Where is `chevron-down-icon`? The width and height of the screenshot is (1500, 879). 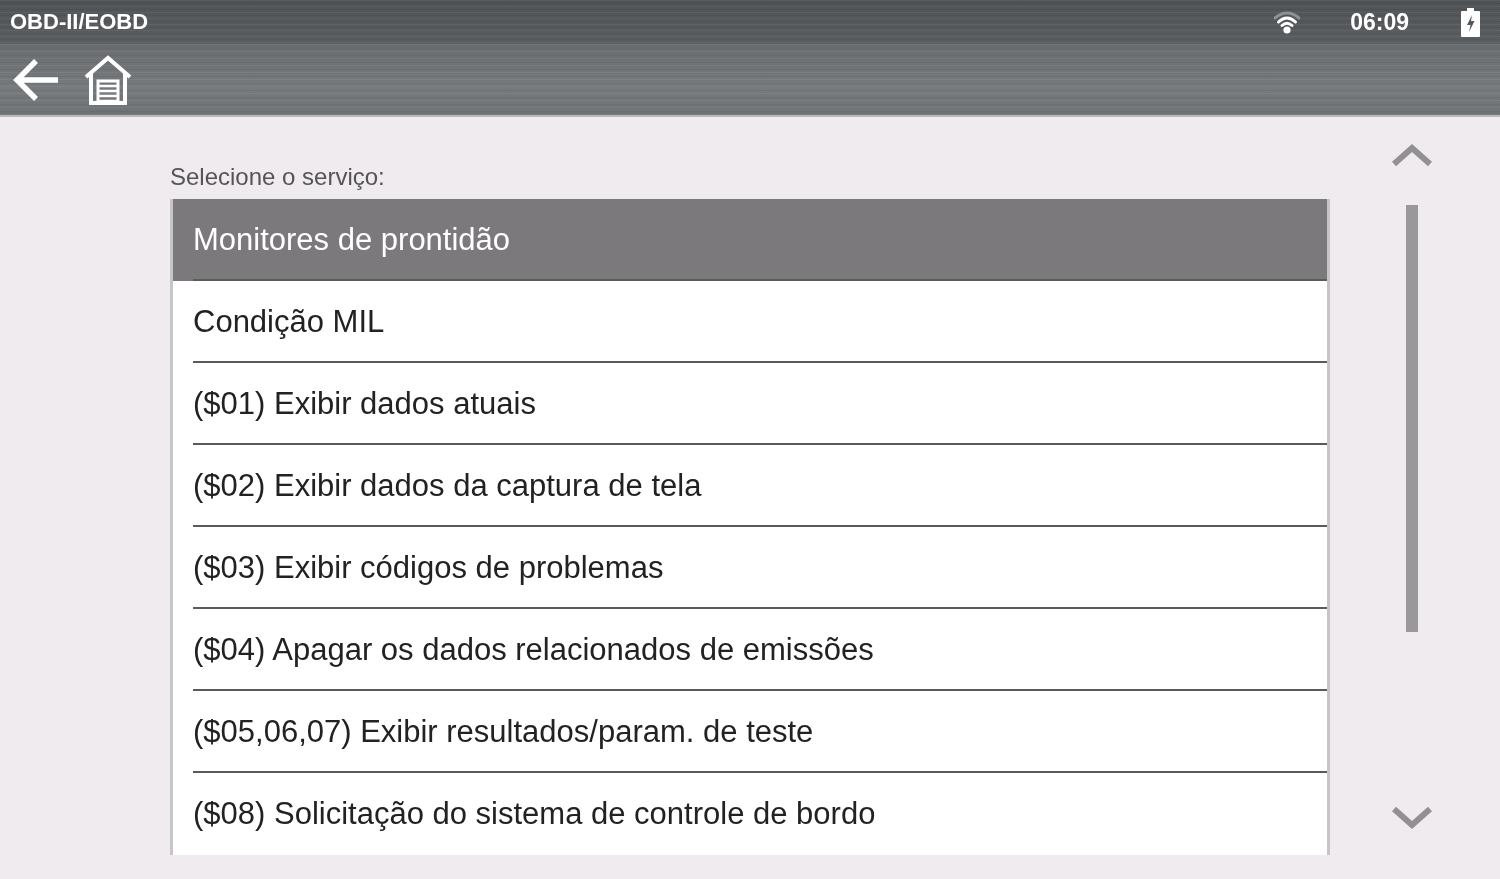 chevron-down-icon is located at coordinates (1412, 818).